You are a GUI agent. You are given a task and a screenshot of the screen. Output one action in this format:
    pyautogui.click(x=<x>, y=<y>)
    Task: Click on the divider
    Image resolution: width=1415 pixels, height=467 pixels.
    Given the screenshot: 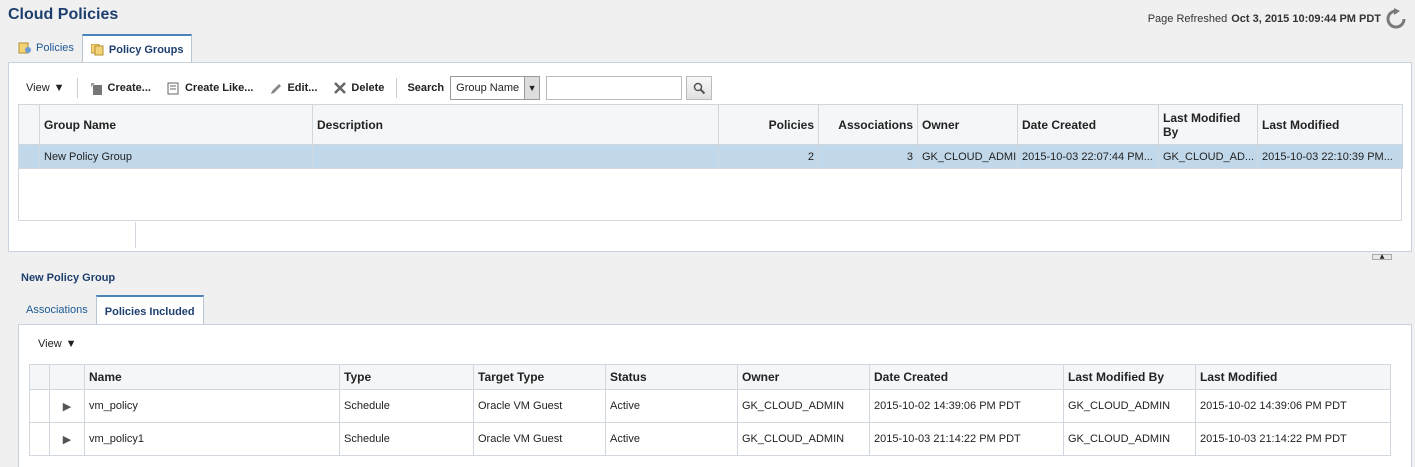 What is the action you would take?
    pyautogui.click(x=135, y=235)
    